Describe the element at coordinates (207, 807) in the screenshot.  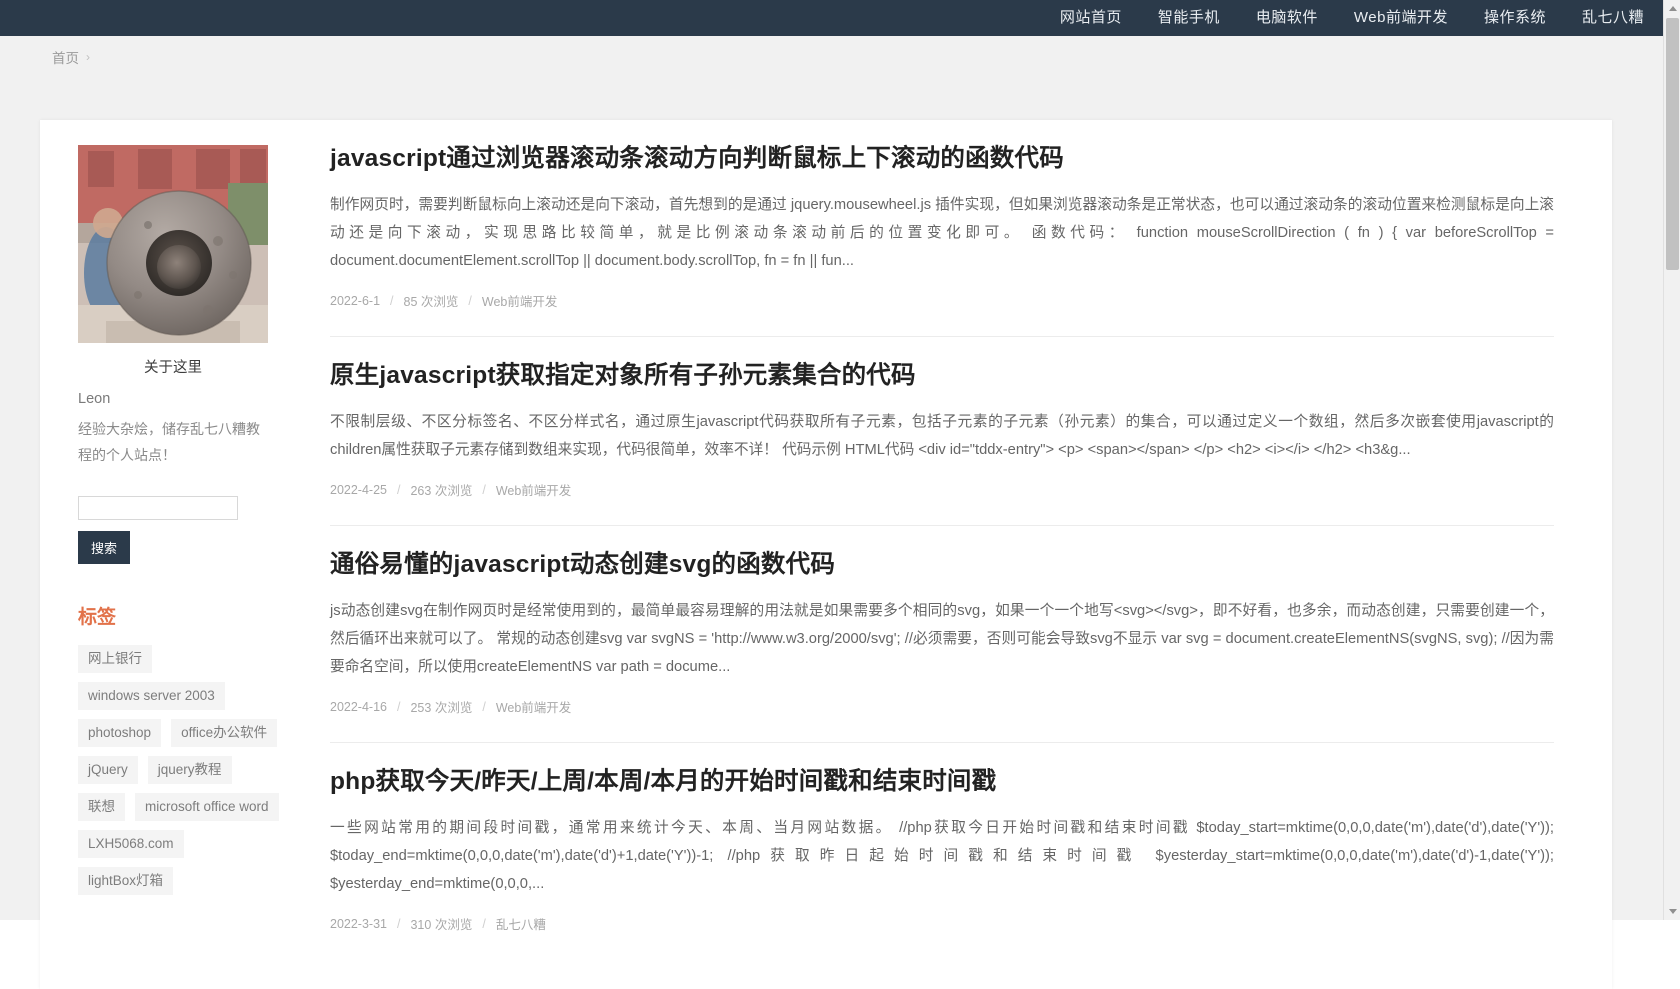
I see `tag-item: microsoft office word` at that location.